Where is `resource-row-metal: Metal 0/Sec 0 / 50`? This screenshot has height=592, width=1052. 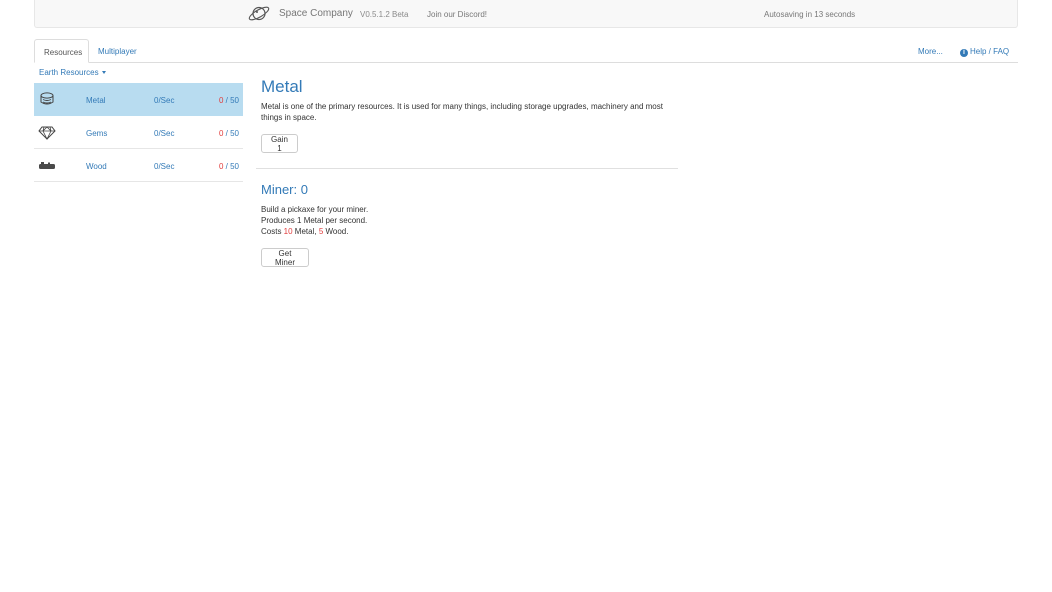
resource-row-metal: Metal 0/Sec 0 / 50 is located at coordinates (138, 99).